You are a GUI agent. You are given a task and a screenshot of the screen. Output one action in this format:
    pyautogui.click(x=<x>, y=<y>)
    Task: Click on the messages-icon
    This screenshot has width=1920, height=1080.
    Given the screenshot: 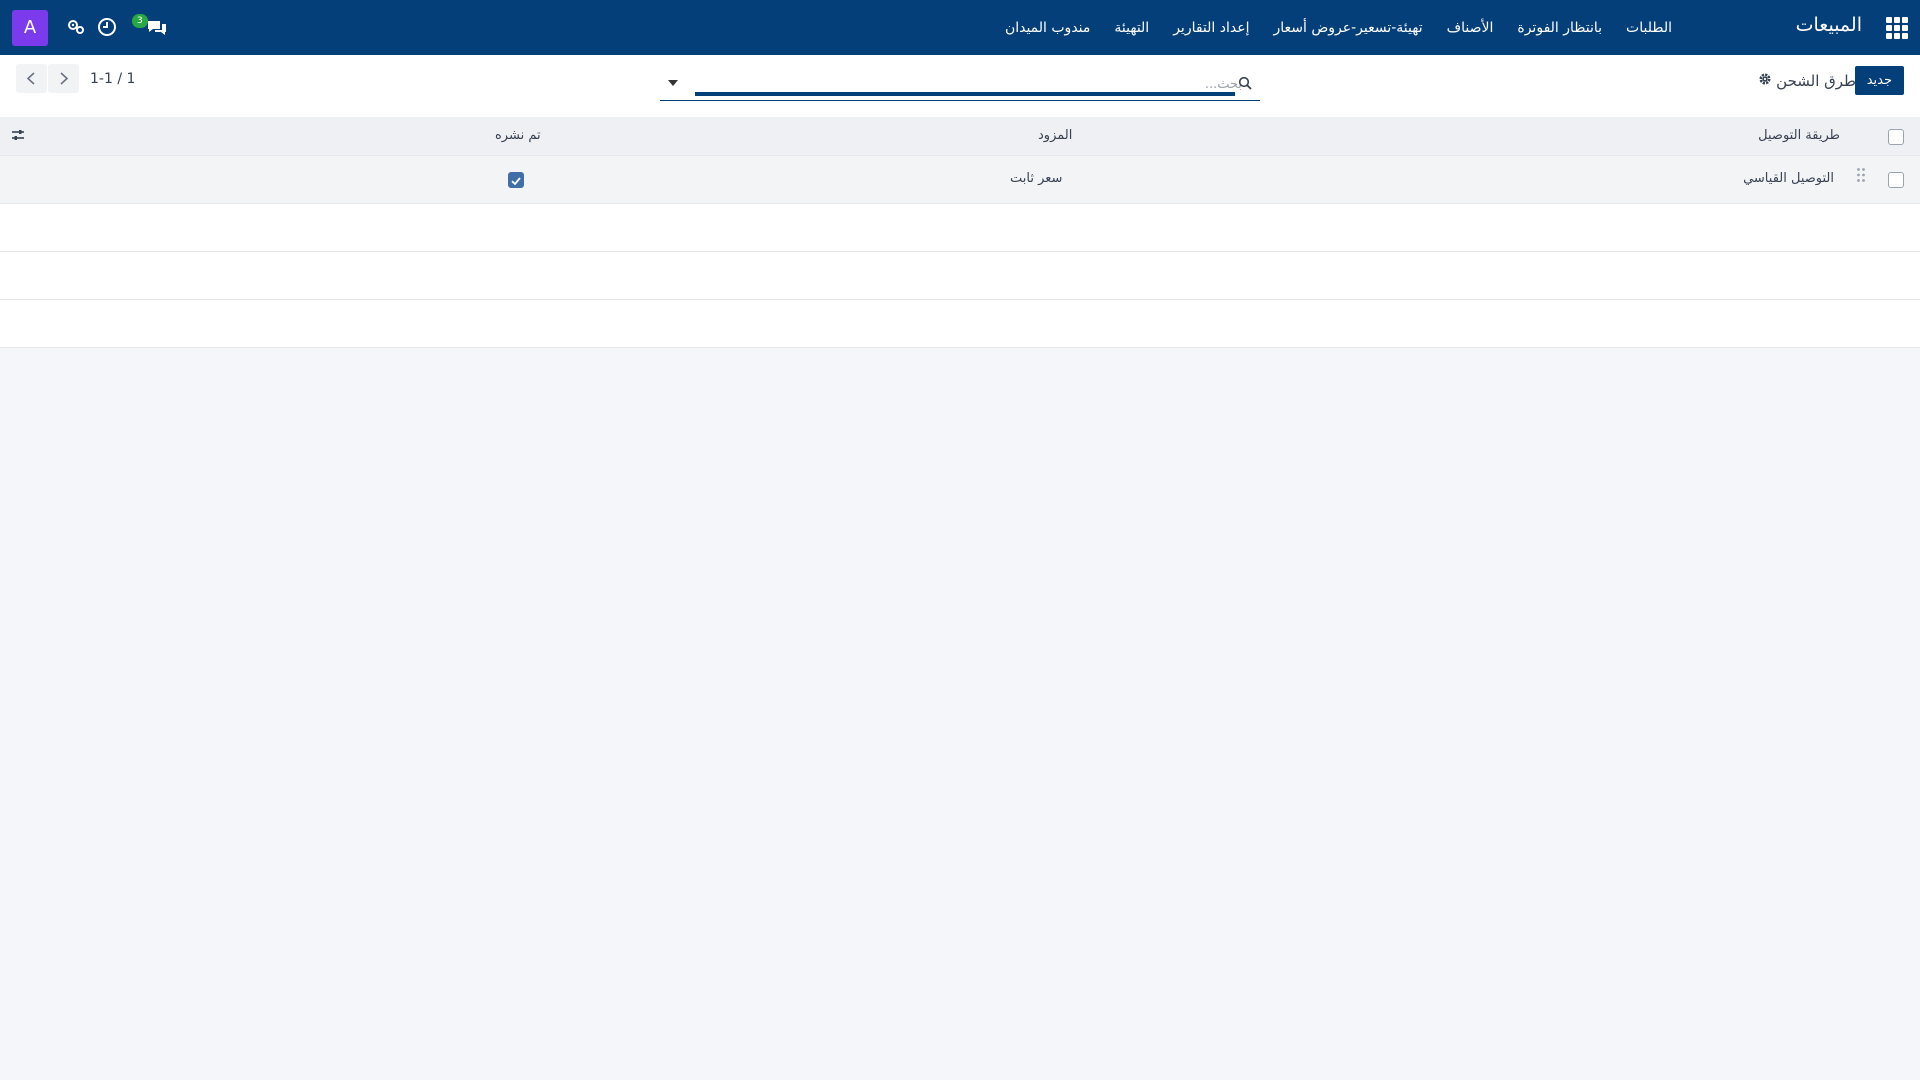 What is the action you would take?
    pyautogui.click(x=157, y=27)
    